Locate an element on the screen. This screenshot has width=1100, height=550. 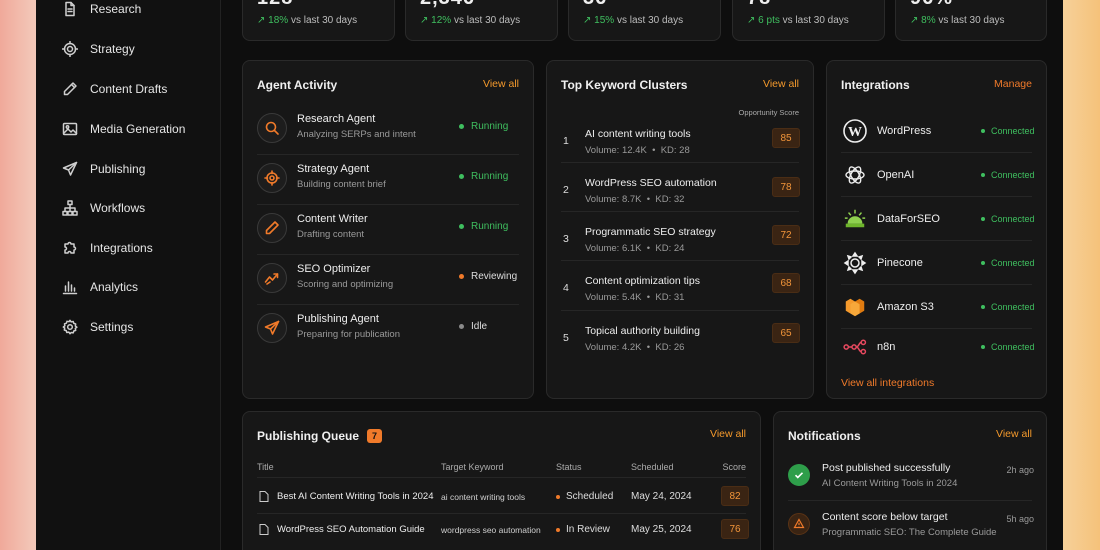
manage-link: Manage is located at coordinates (1013, 84).